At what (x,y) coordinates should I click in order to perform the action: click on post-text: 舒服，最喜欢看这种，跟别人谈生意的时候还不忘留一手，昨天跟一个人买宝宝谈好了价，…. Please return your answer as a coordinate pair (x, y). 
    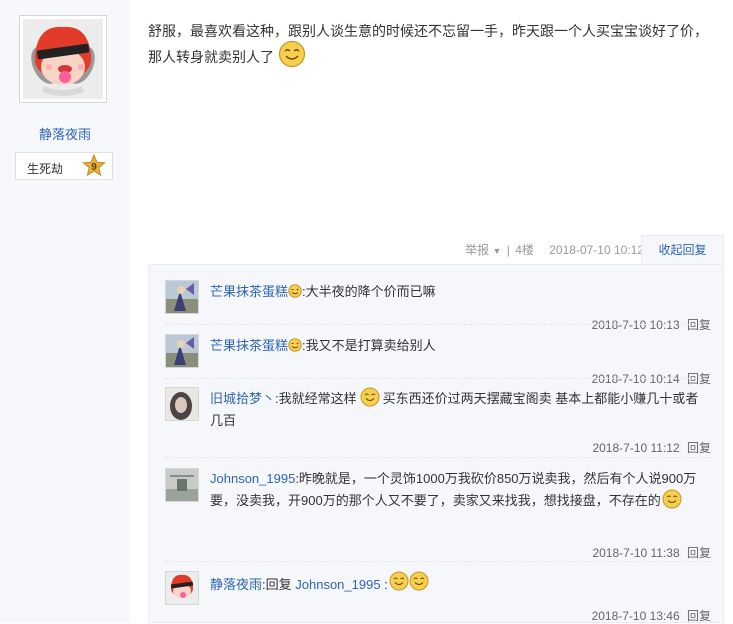
    Looking at the image, I should click on (428, 44).